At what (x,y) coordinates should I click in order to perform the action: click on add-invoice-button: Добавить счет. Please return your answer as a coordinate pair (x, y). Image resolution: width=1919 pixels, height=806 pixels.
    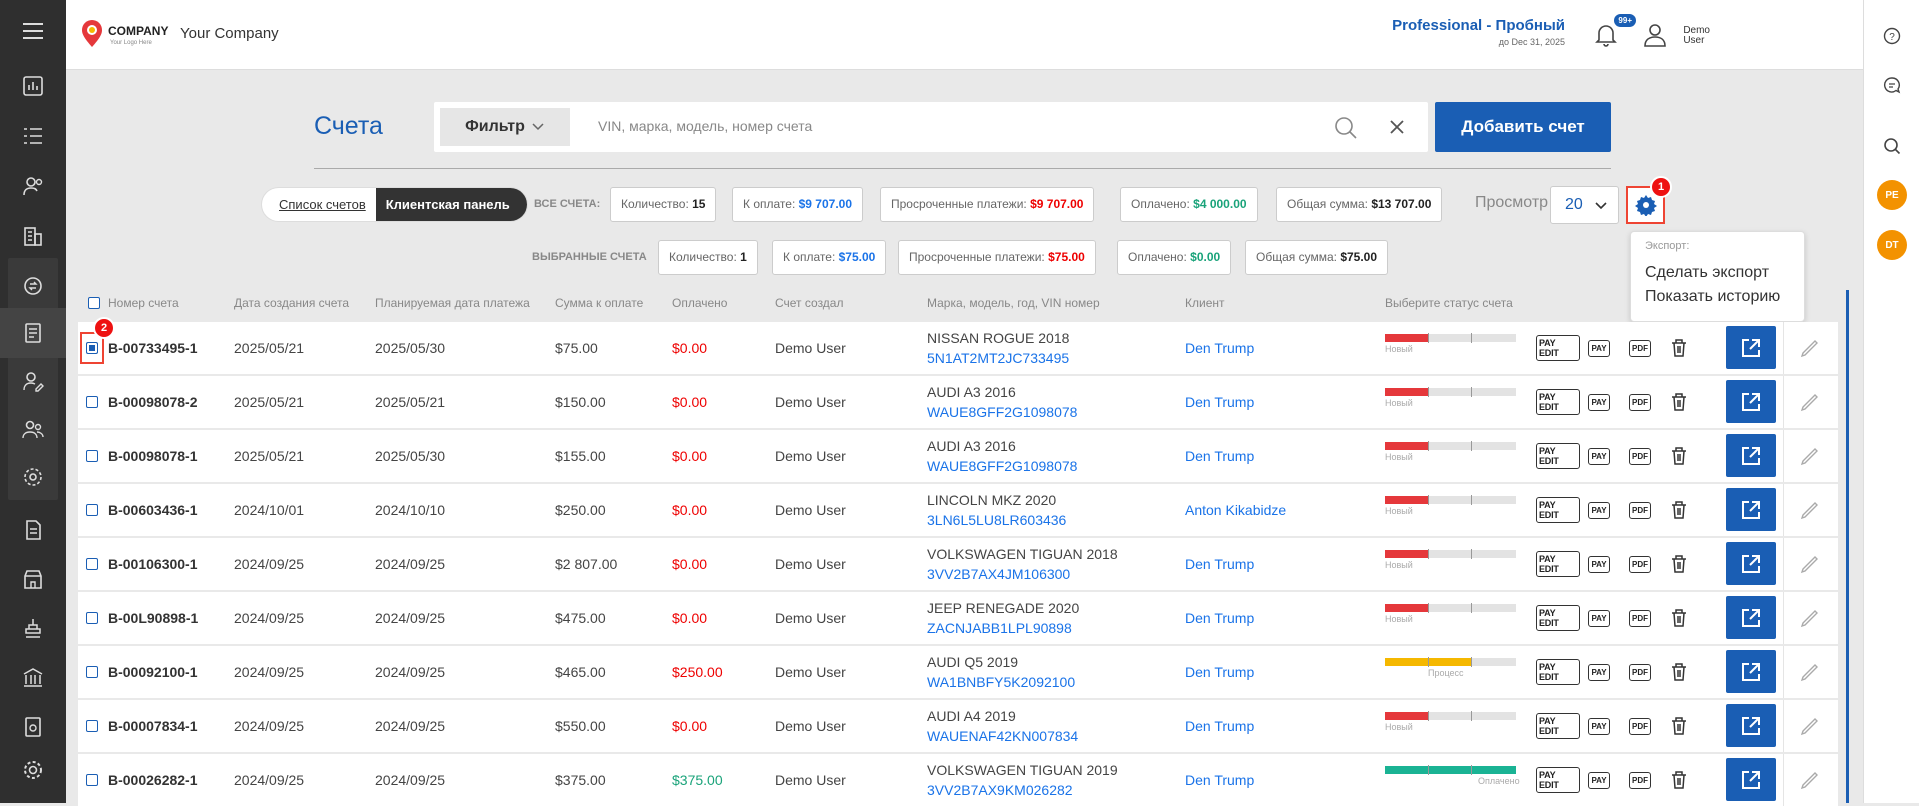
    Looking at the image, I should click on (1523, 127).